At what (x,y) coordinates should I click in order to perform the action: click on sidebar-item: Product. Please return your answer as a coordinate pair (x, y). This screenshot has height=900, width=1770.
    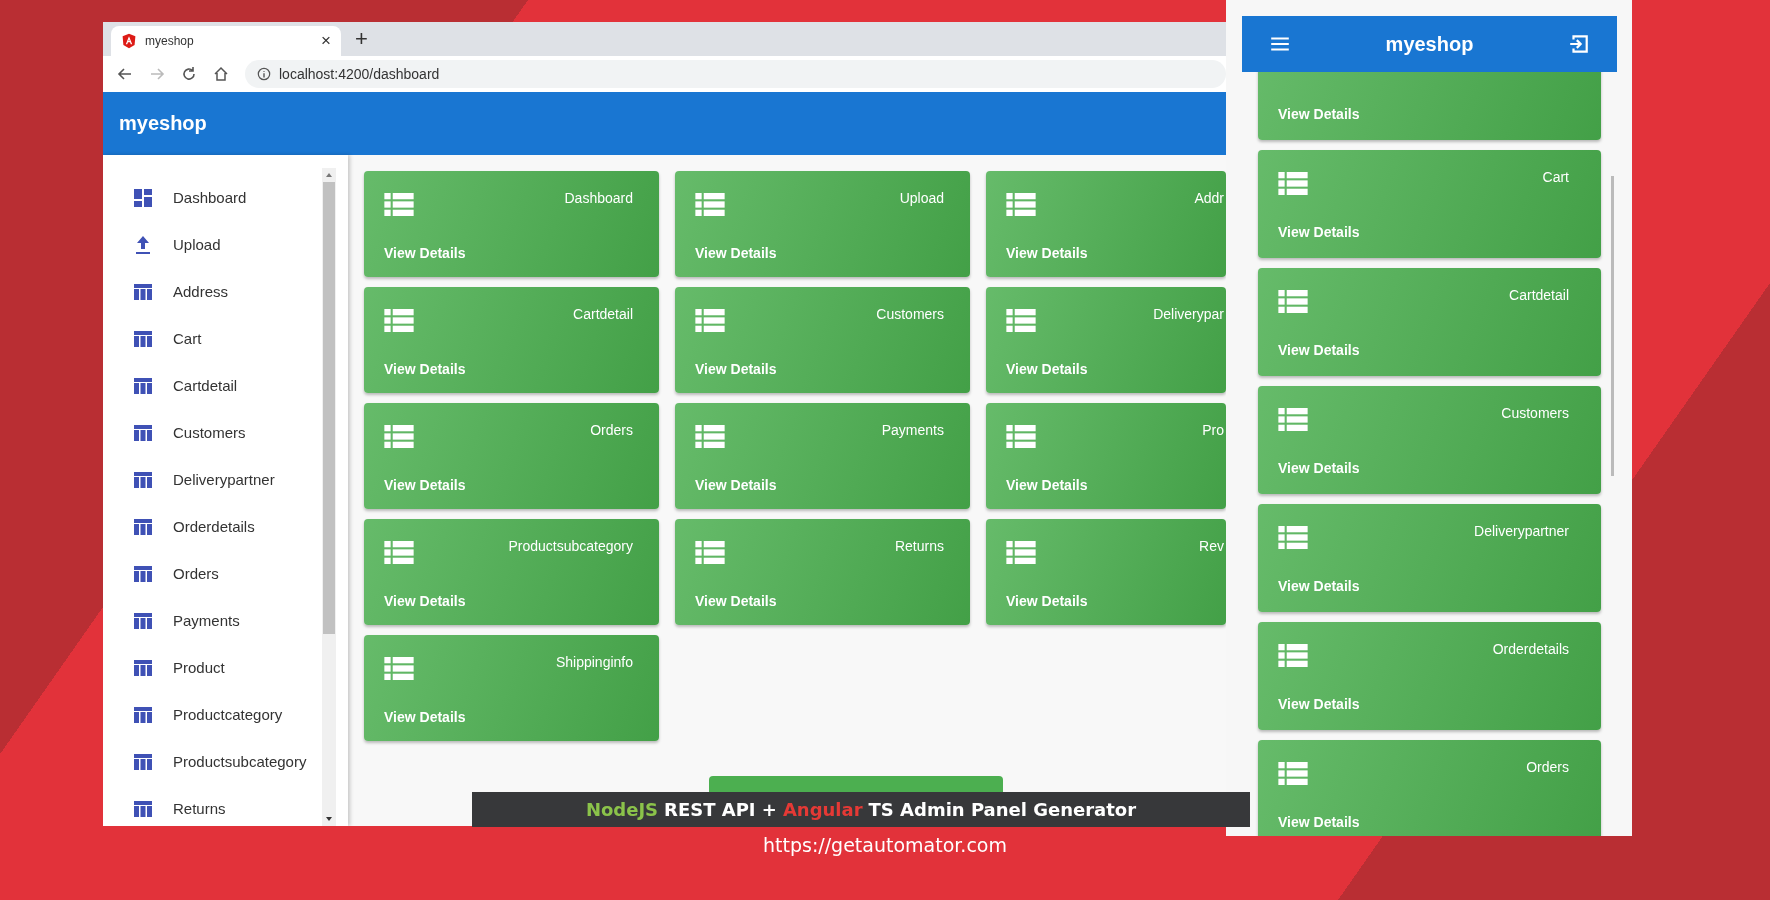
    Looking at the image, I should click on (212, 667).